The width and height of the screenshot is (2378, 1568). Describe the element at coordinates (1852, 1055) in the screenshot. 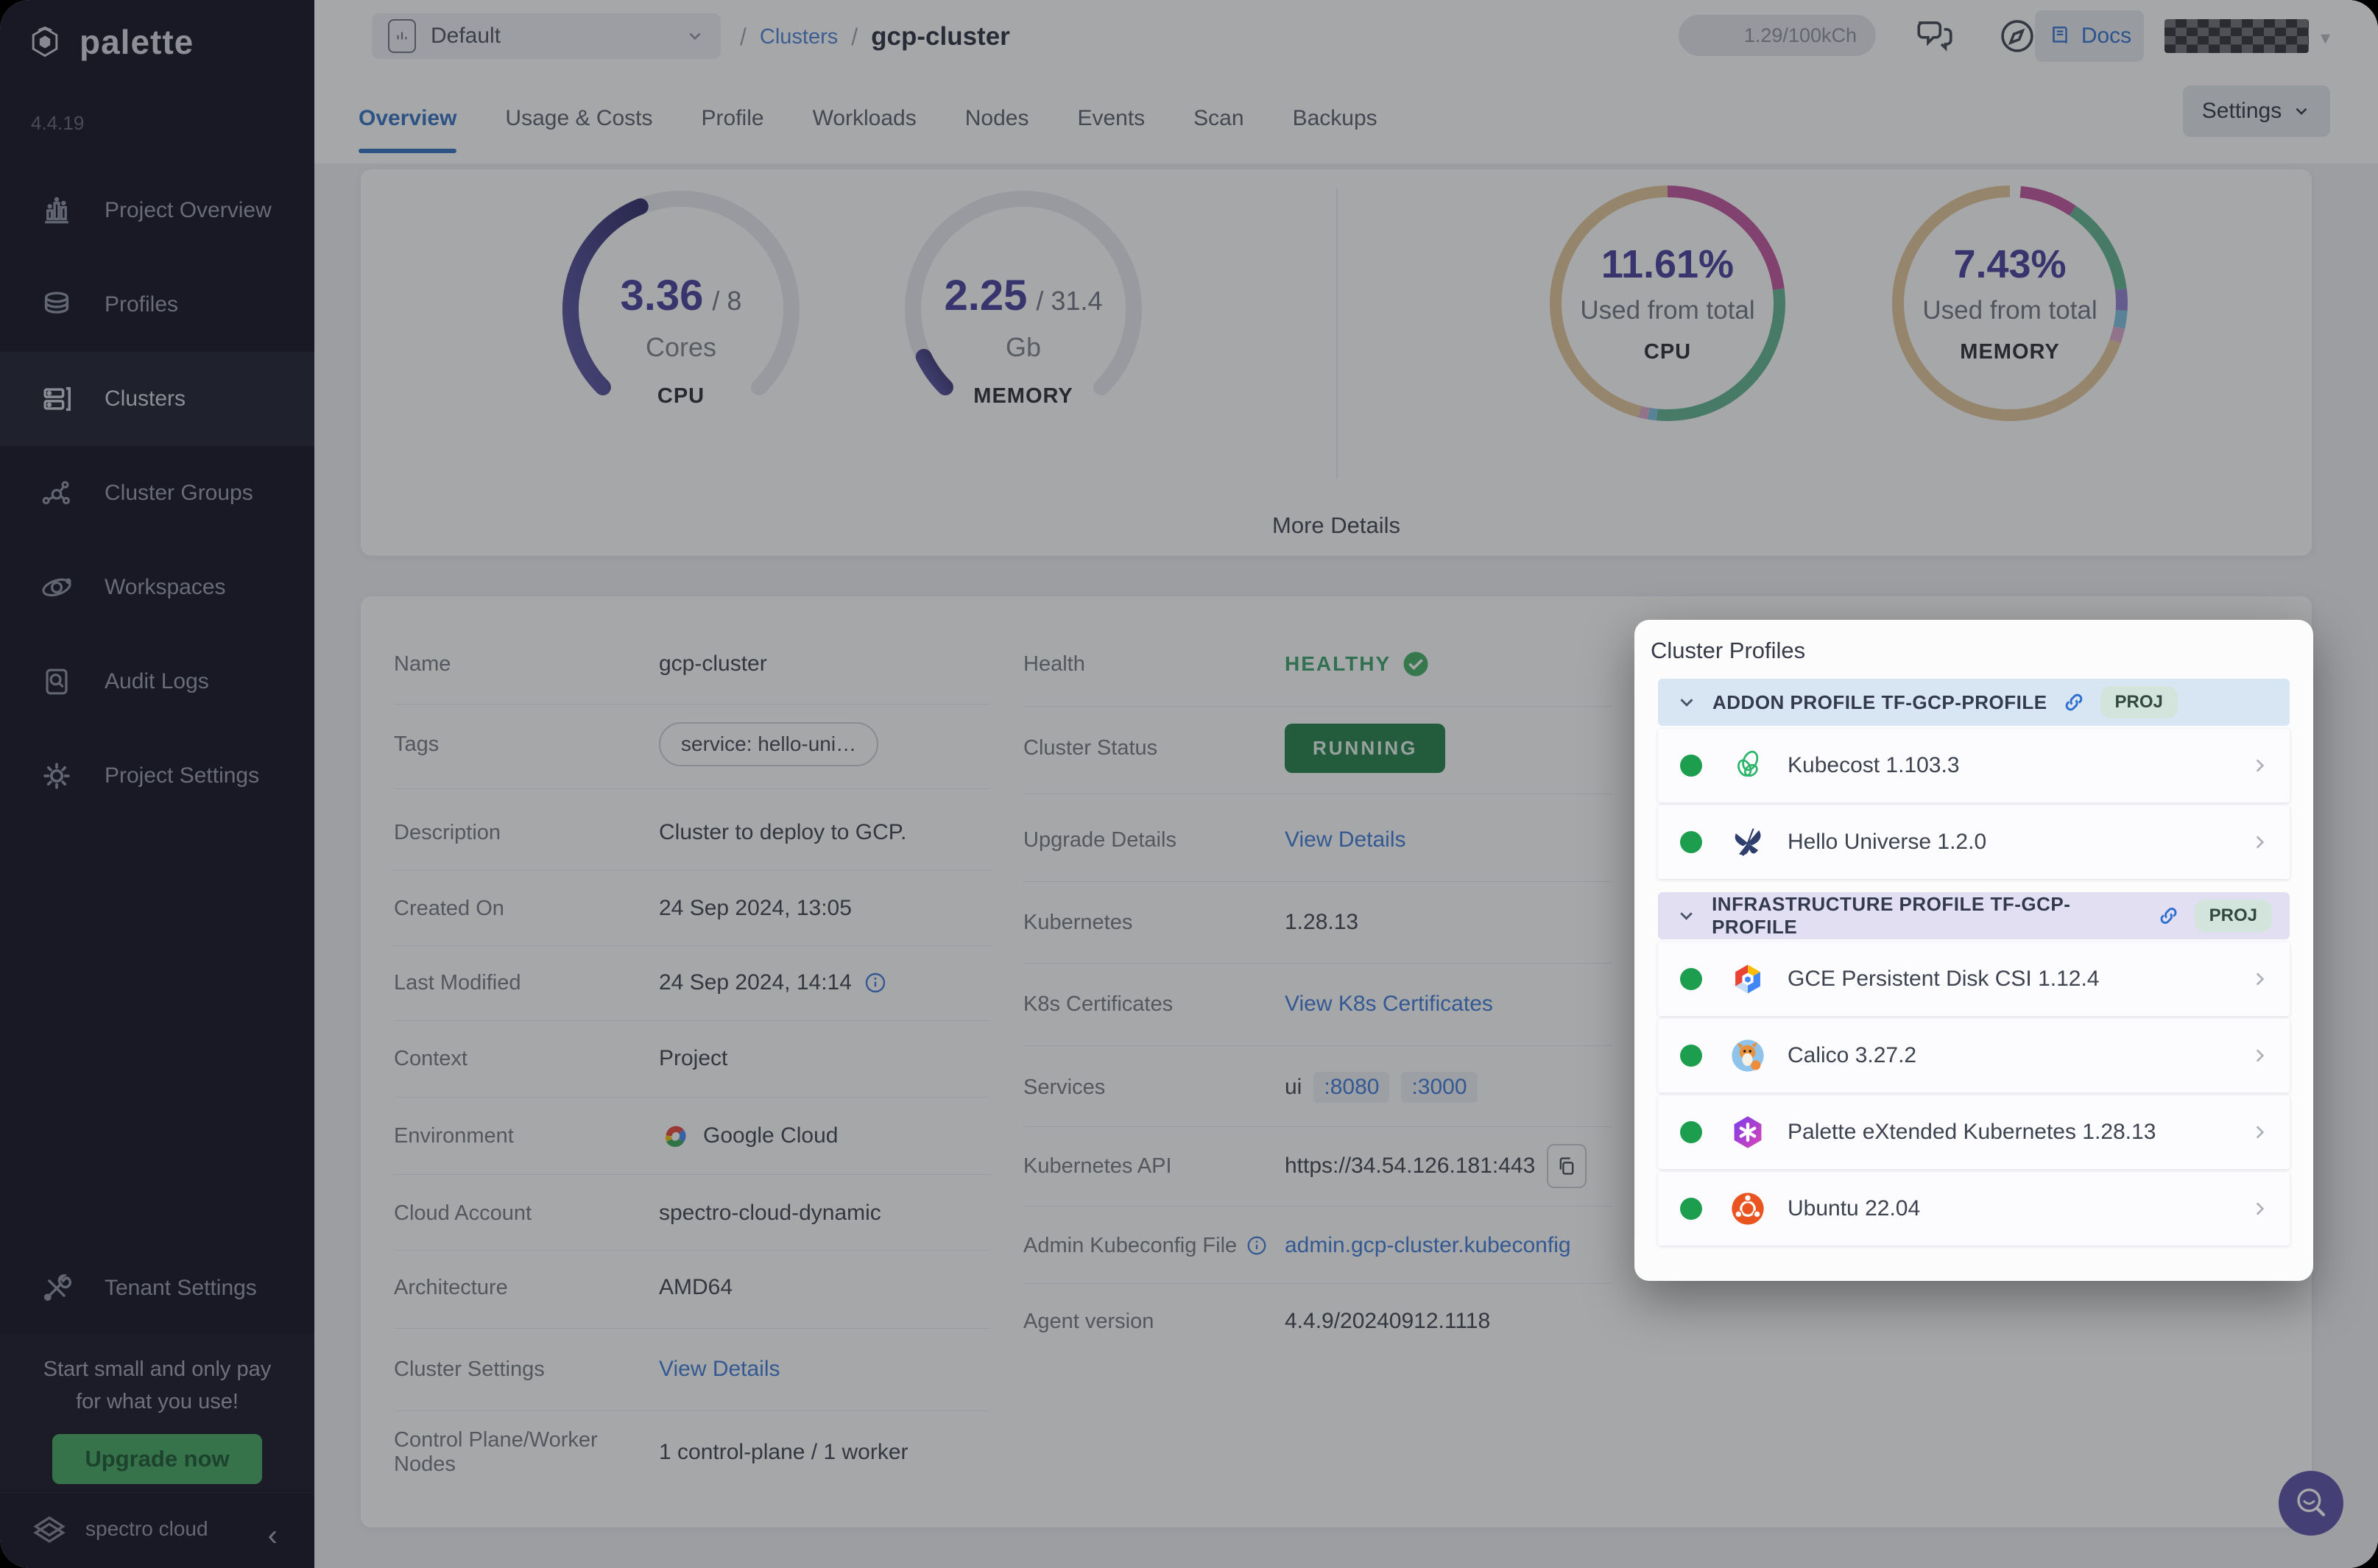

I see `profile-layer-name: Calico 3.27.2` at that location.